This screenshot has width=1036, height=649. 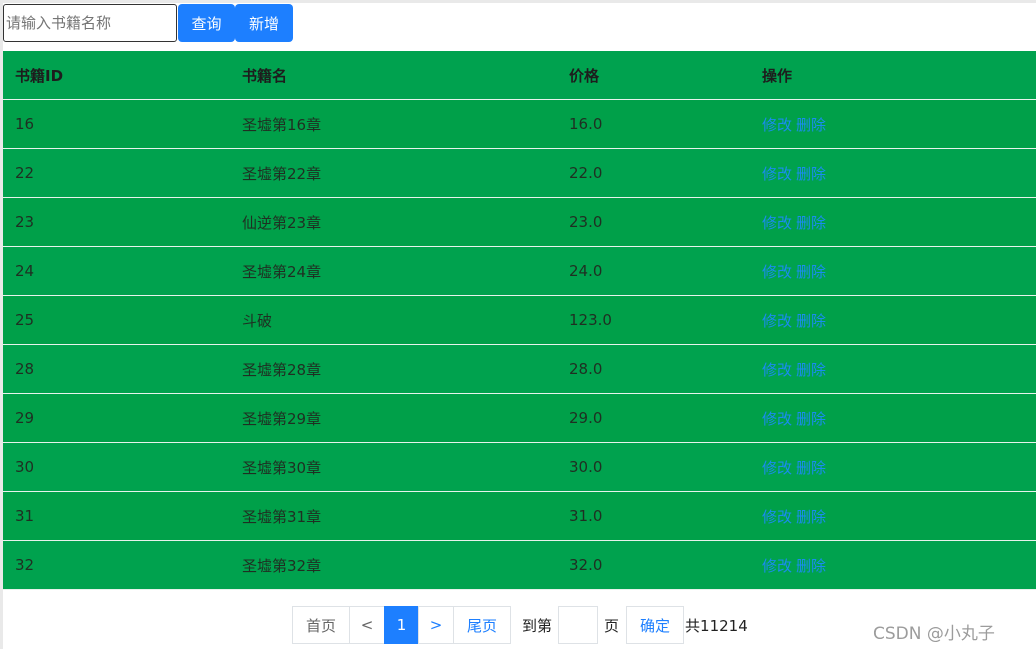 I want to click on book-name-cell: 仙逆第23章, so click(x=282, y=222).